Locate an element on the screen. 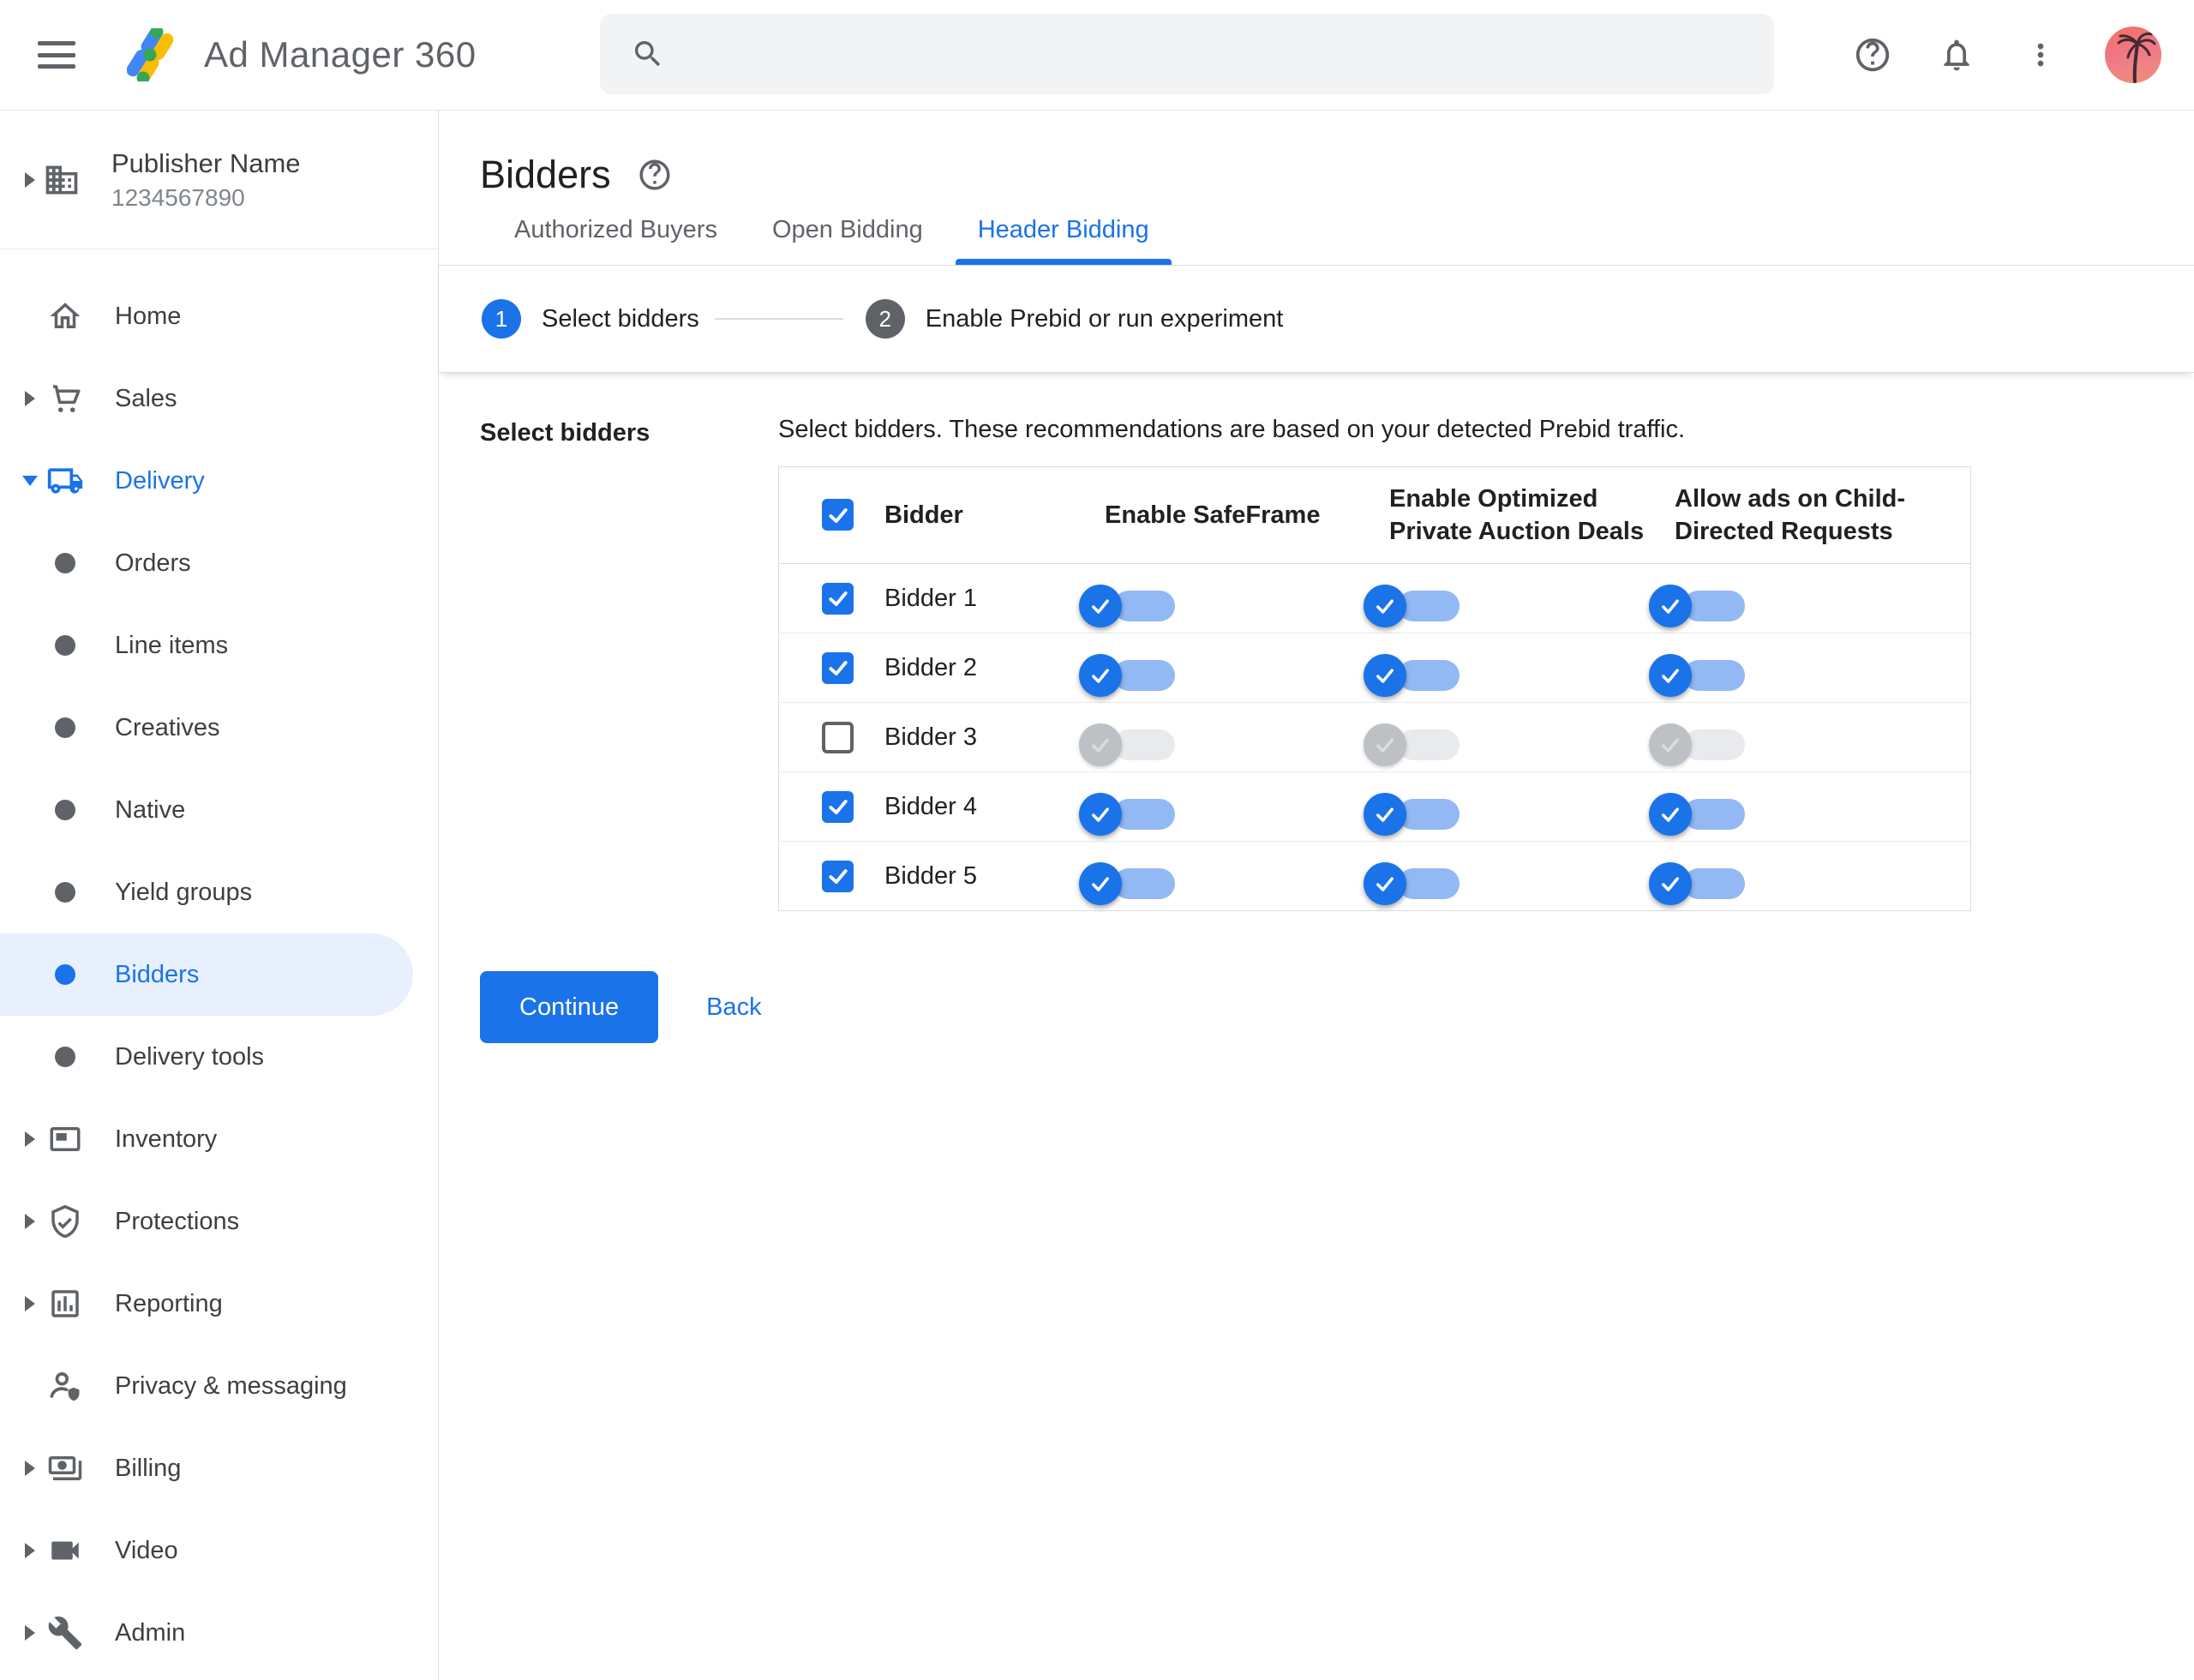 This screenshot has width=2194, height=1680. sidebar-item-yield-groups: Yield groups is located at coordinates (219, 892).